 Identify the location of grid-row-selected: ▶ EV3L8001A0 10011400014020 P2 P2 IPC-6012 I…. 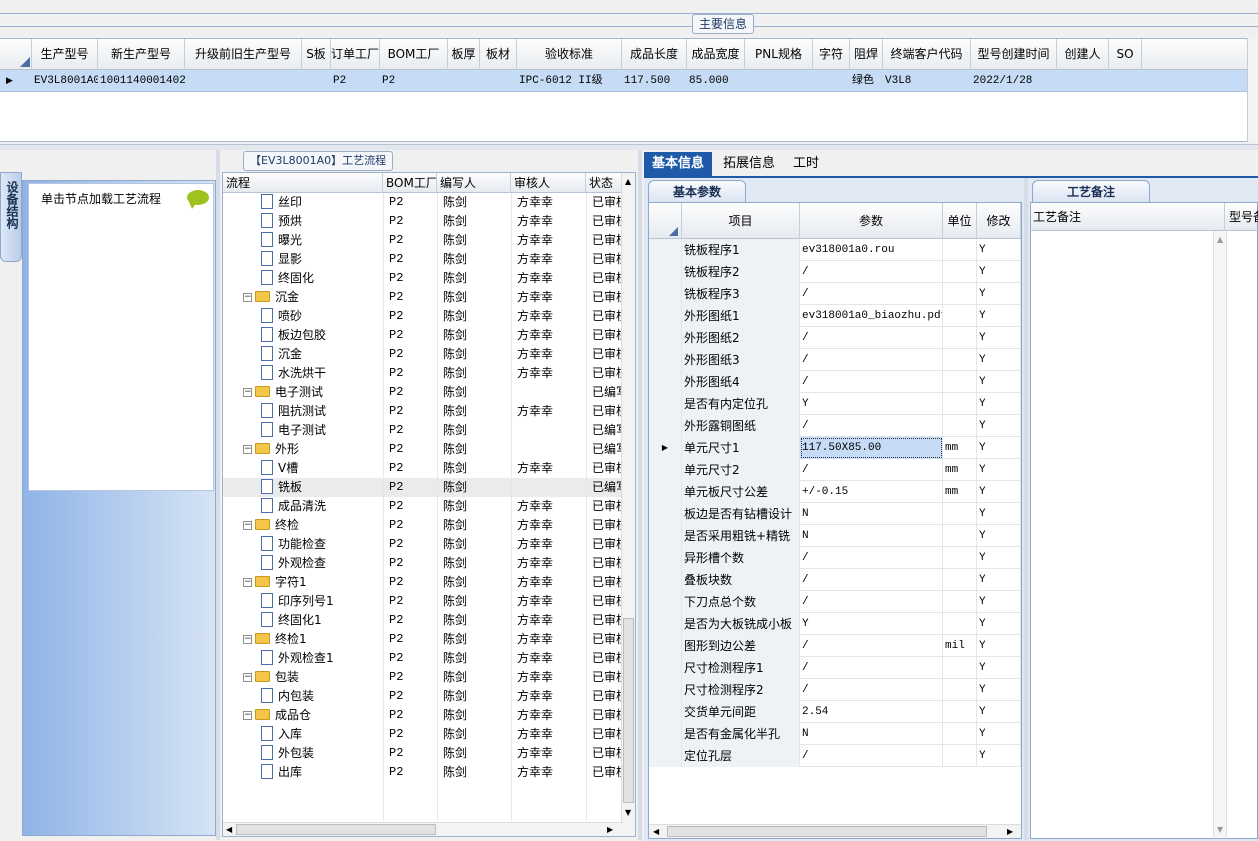
(623, 81).